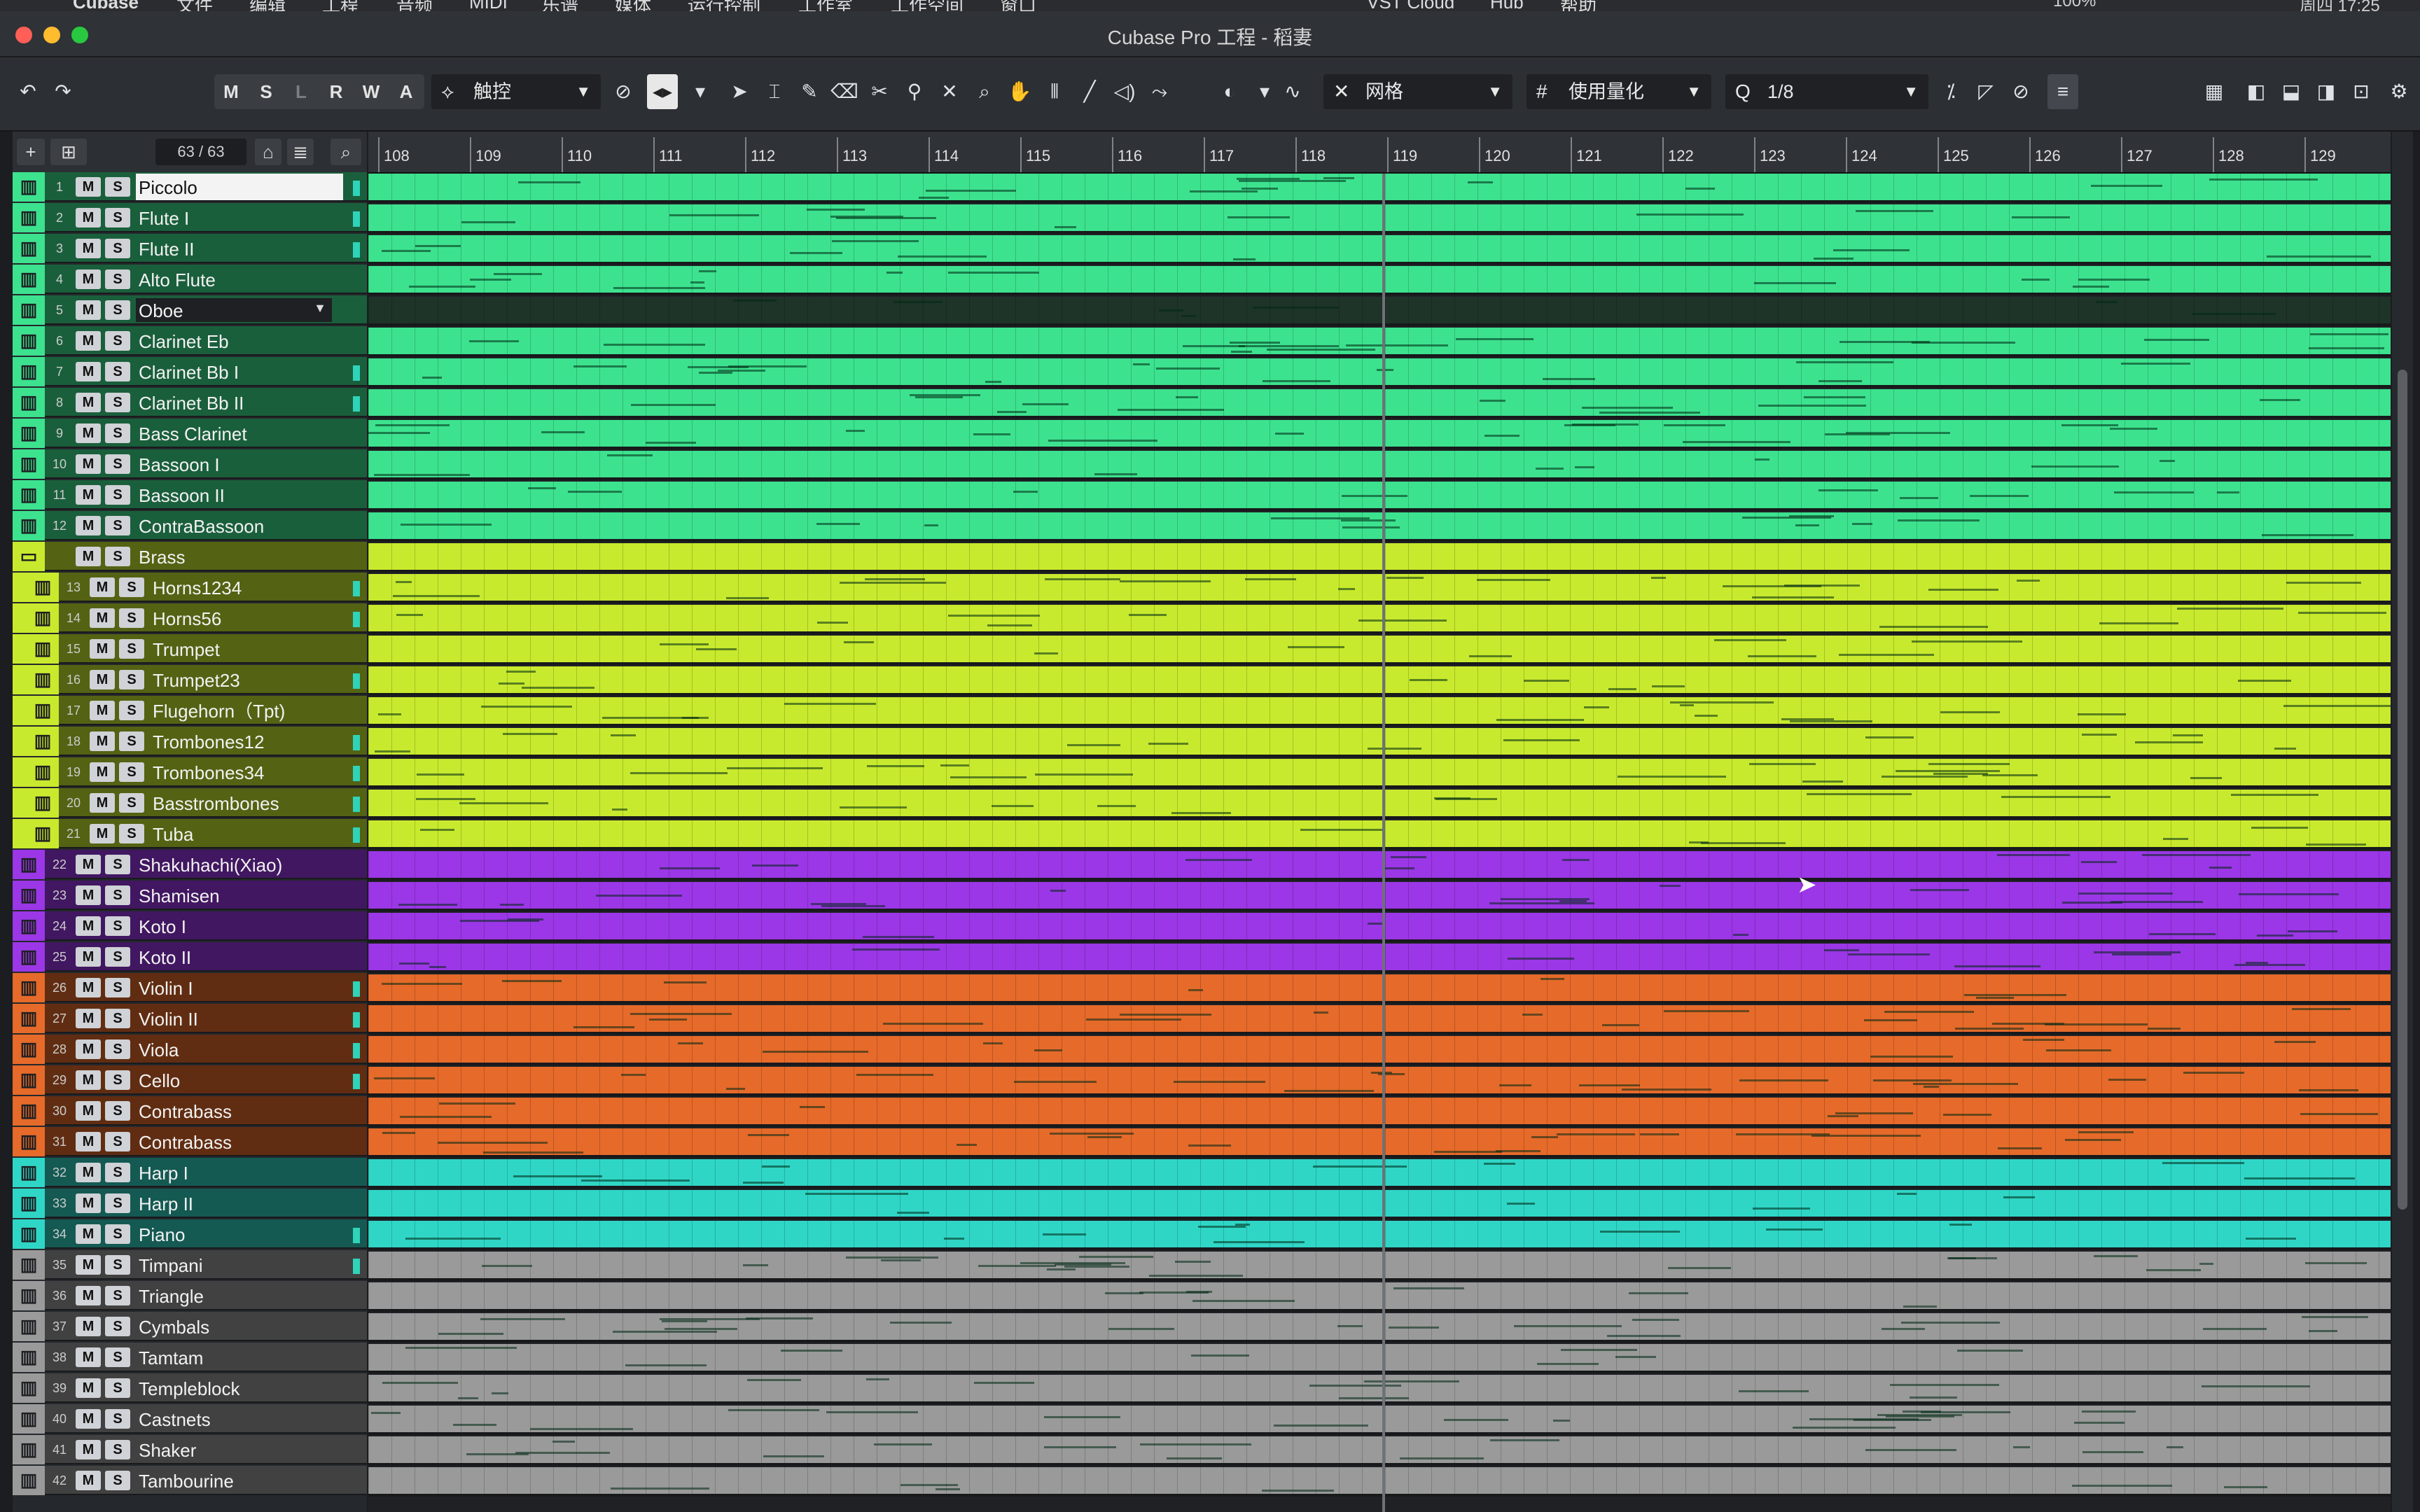 The image size is (2420, 1512). I want to click on track-row: ▥ 19 M S Trombones34, so click(190, 772).